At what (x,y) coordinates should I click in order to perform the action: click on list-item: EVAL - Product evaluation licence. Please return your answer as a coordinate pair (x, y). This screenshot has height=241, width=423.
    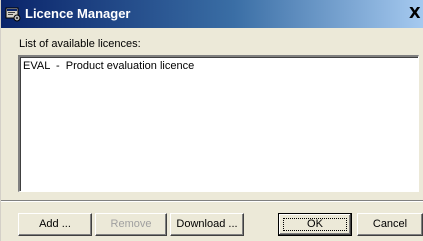
    Looking at the image, I should click on (108, 66).